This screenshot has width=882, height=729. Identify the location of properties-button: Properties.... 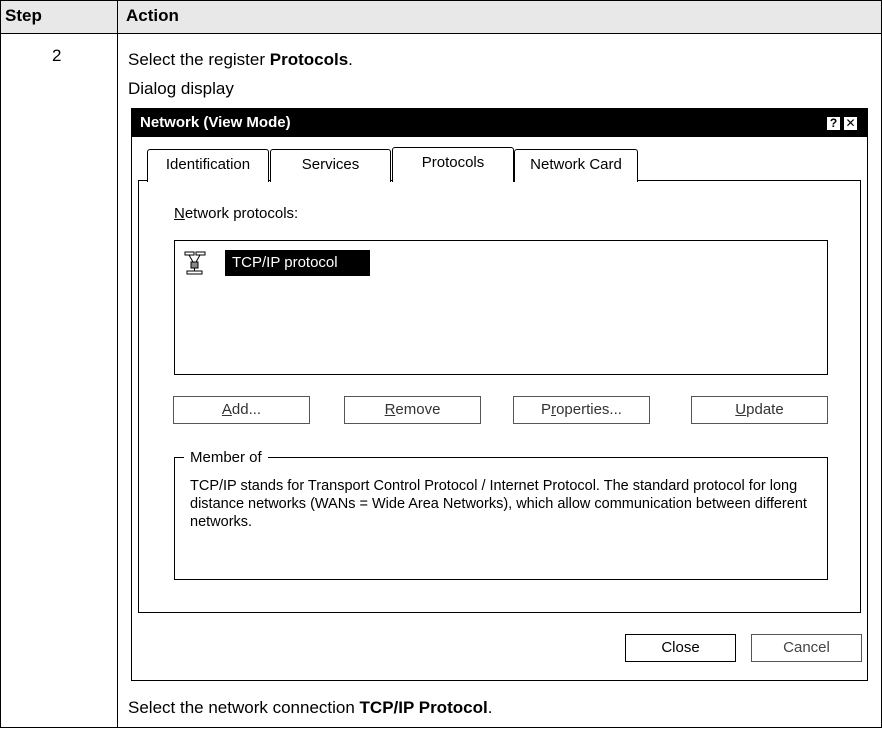
(581, 410).